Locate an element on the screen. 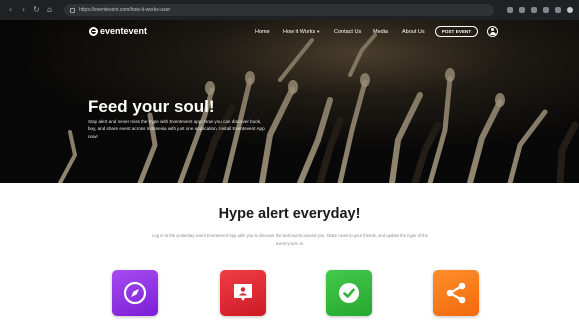  nav-contact-link: Contact Us is located at coordinates (347, 32).